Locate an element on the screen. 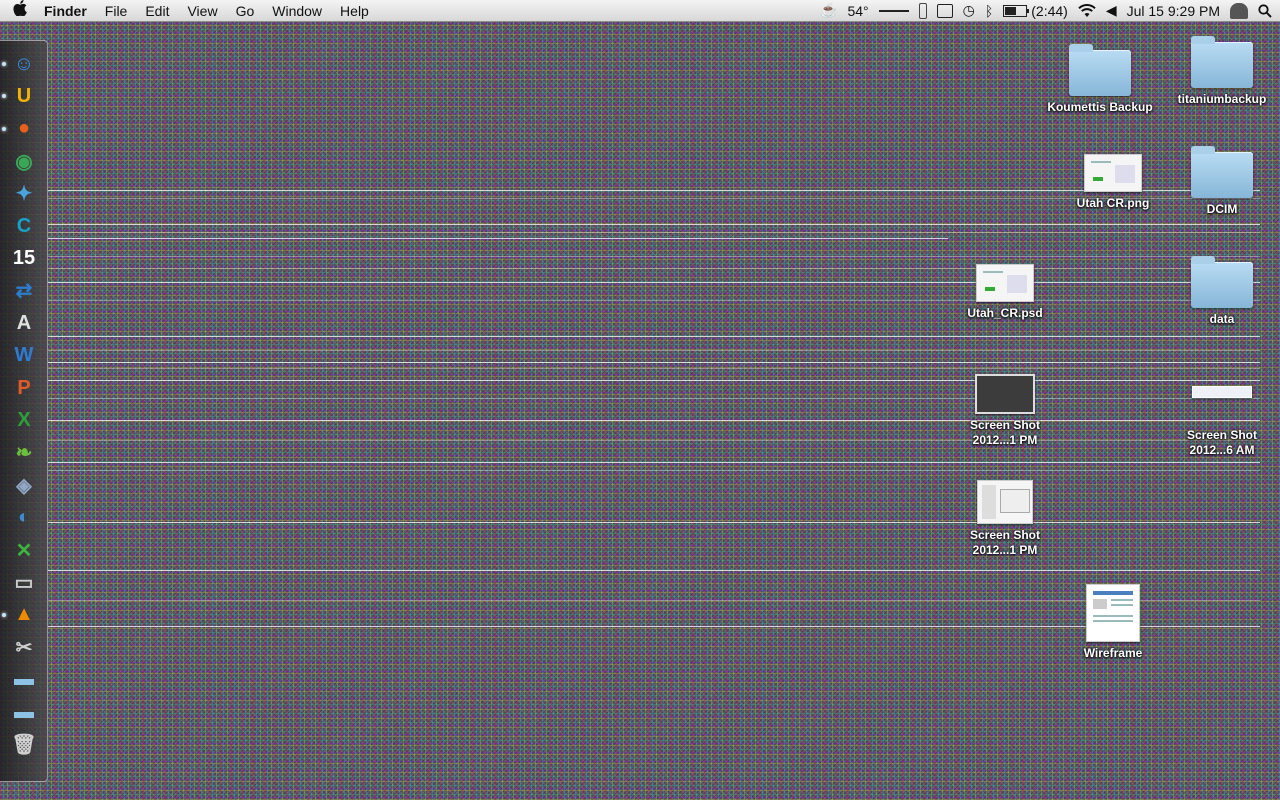 The height and width of the screenshot is (800, 1280). dock-sync-icon: ⇄ is located at coordinates (24, 291).